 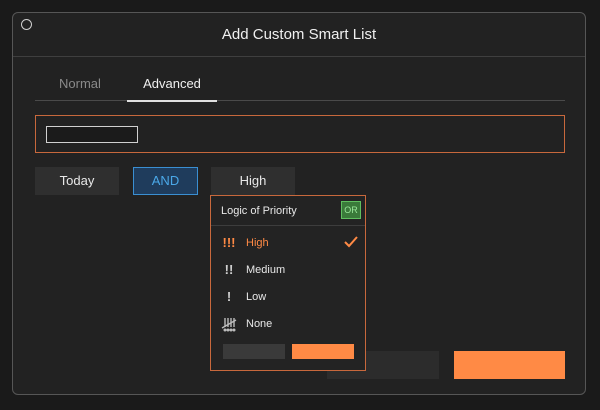 What do you see at coordinates (288, 270) in the screenshot?
I see `priority-option-medium: !! Medium` at bounding box center [288, 270].